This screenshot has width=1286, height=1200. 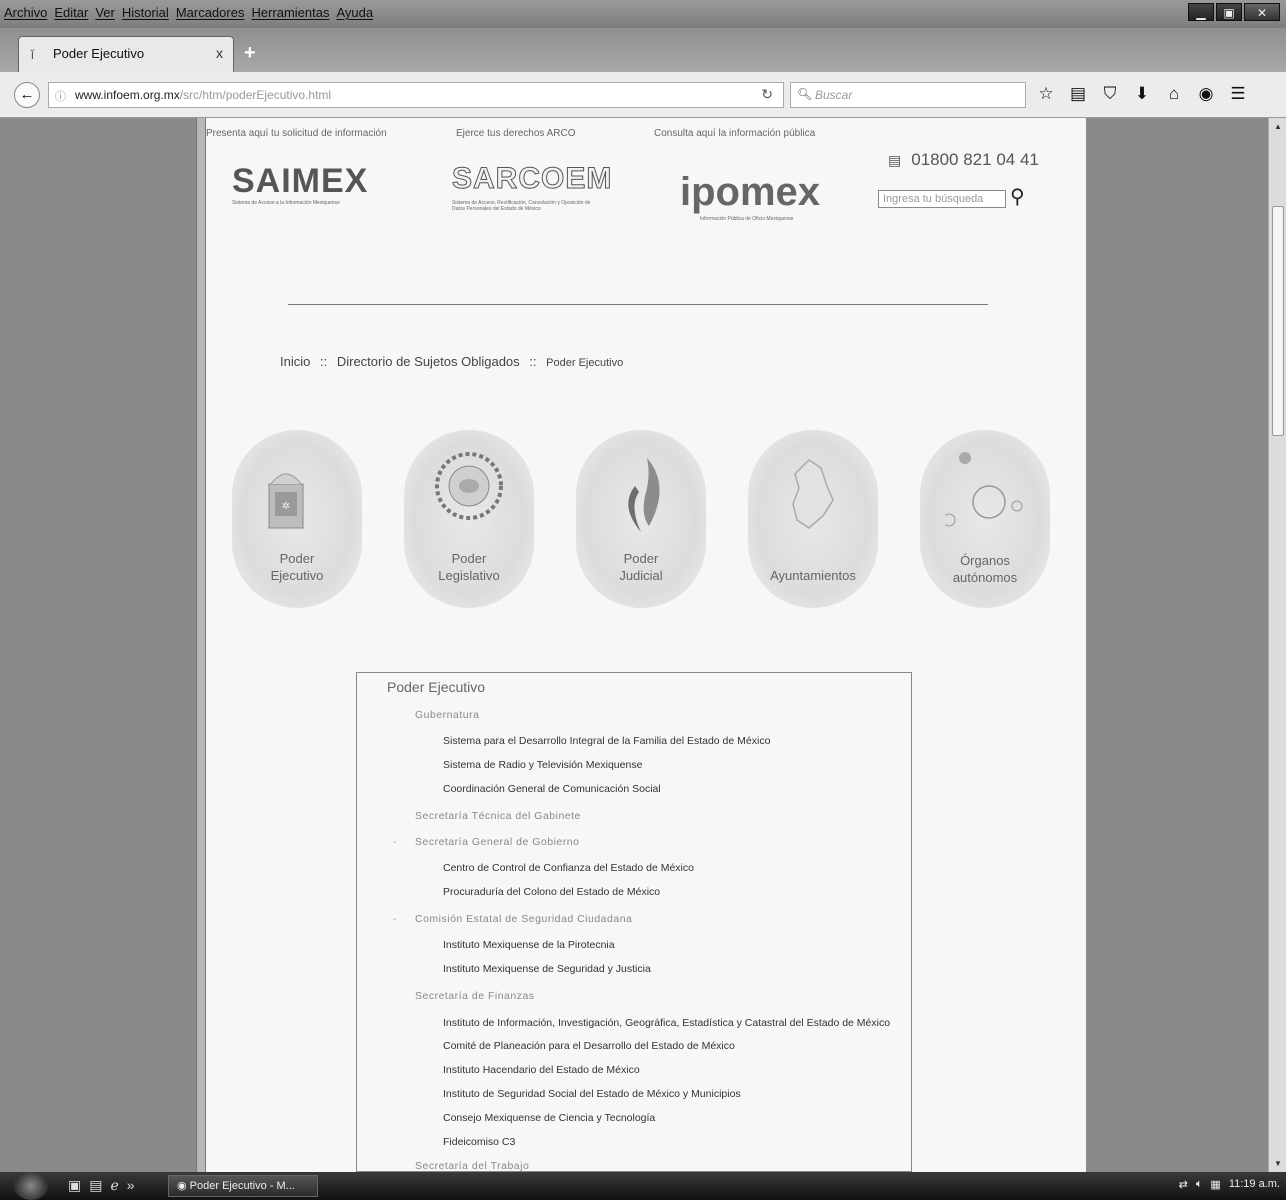 What do you see at coordinates (1183, 1184) in the screenshot?
I see `tray-network-icon: ⇄` at bounding box center [1183, 1184].